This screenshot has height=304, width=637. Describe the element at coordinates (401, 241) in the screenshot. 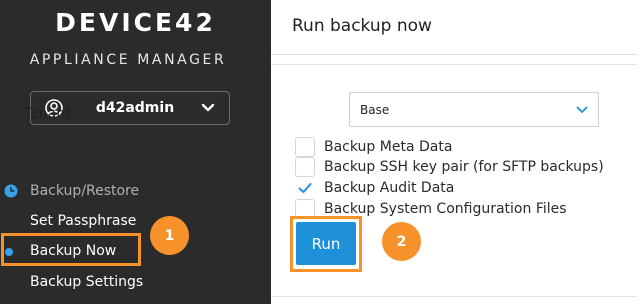

I see `step-badge-2: 2` at that location.